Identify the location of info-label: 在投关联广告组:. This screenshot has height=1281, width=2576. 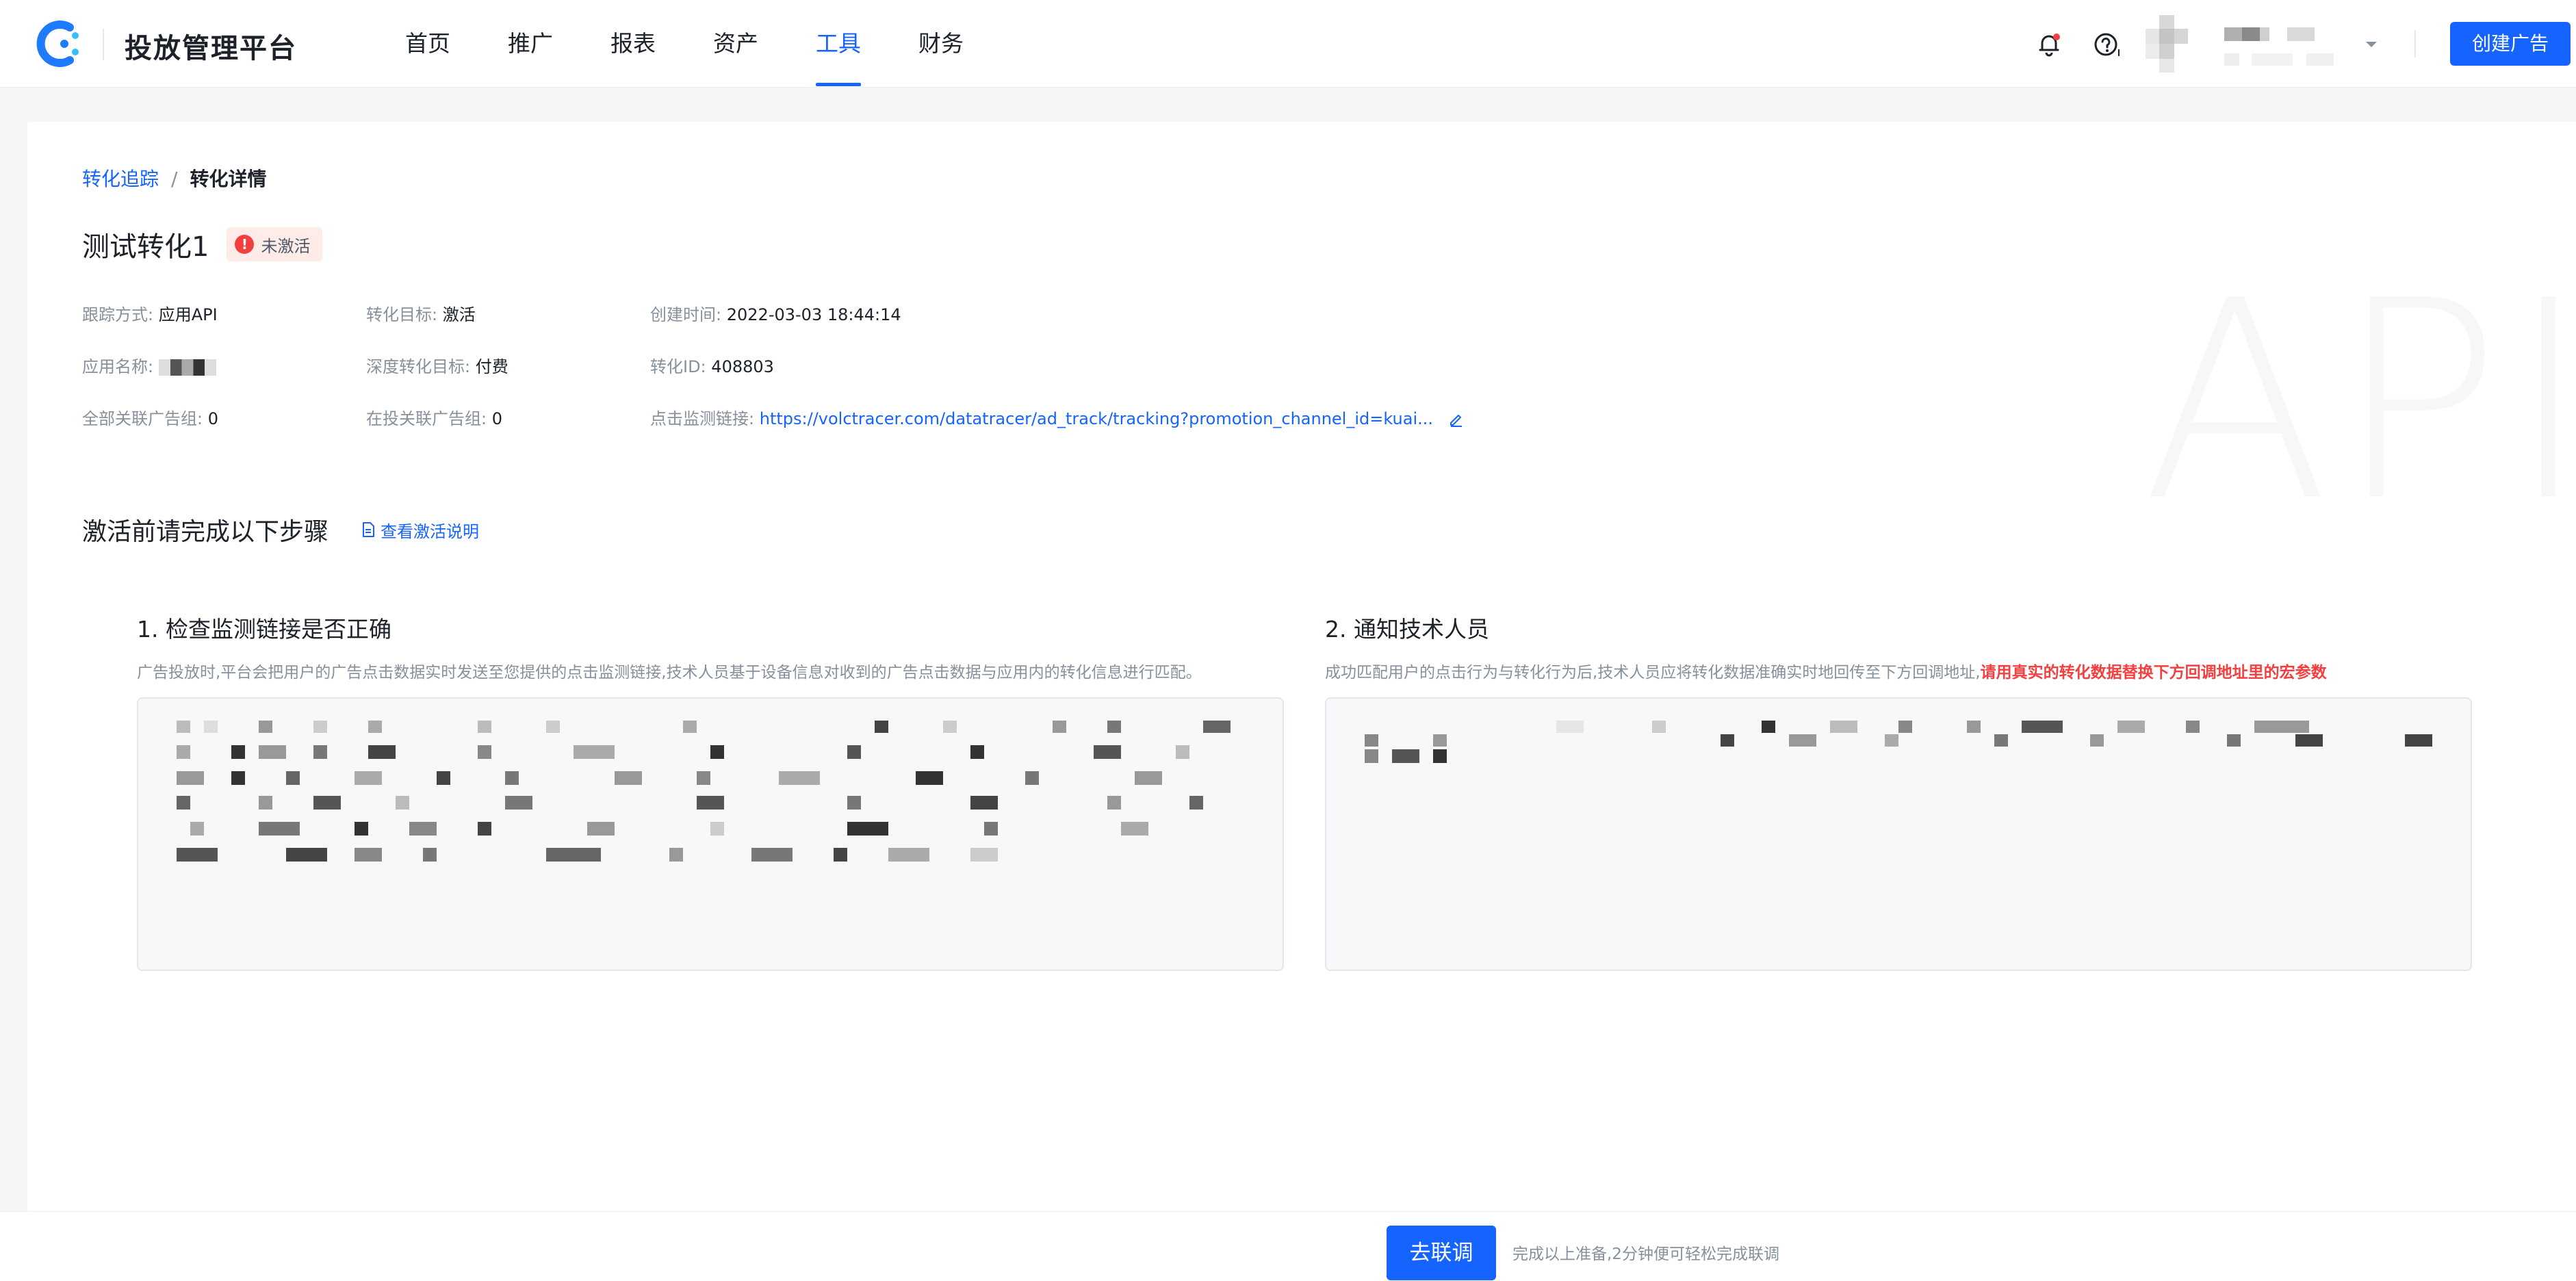
(426, 418).